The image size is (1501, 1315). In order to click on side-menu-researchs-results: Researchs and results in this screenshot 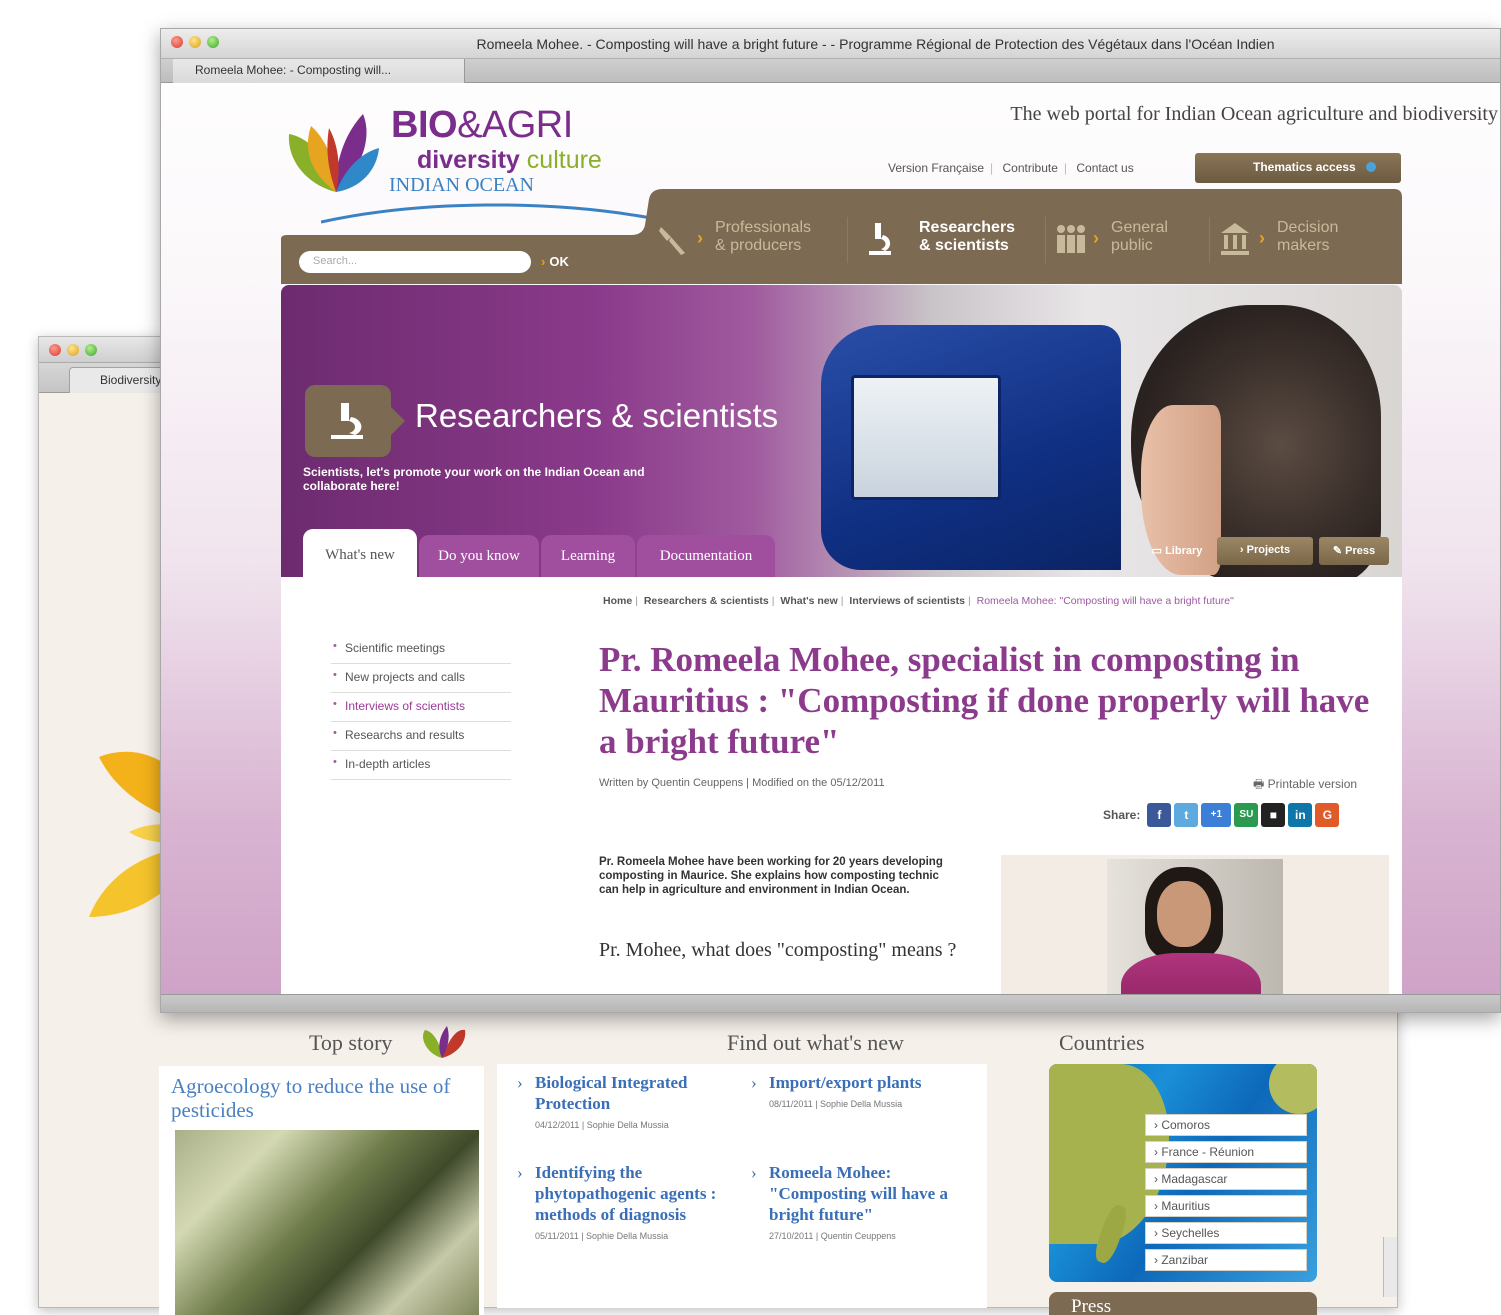, I will do `click(421, 736)`.